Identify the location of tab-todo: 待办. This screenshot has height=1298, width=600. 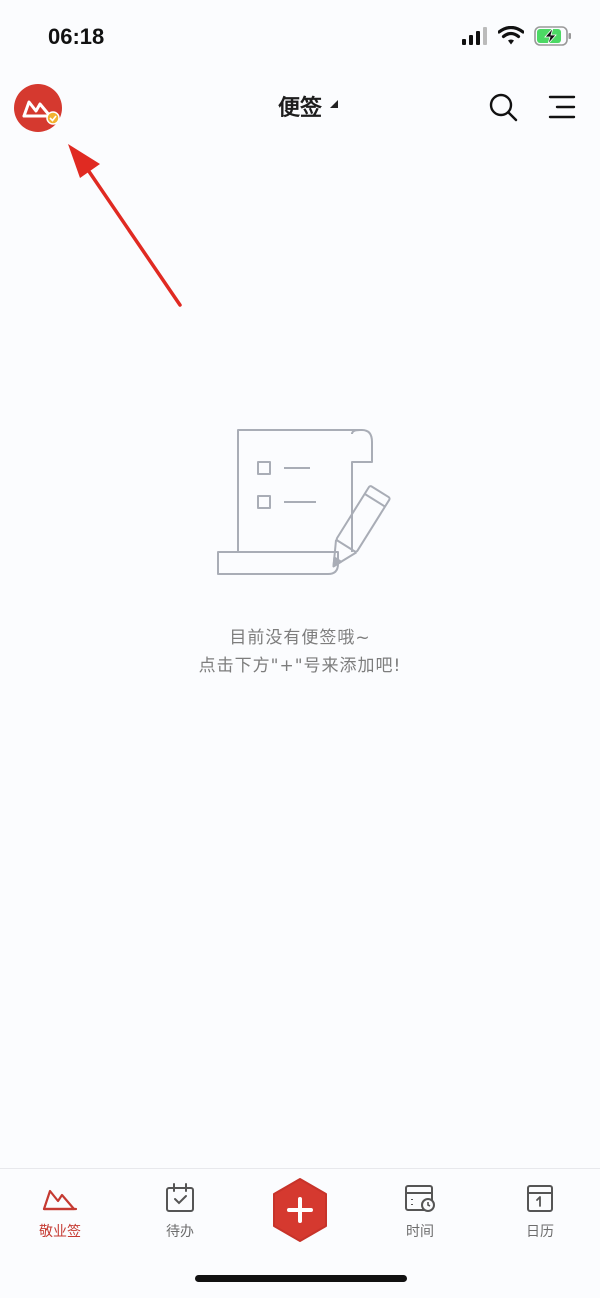
(180, 1212).